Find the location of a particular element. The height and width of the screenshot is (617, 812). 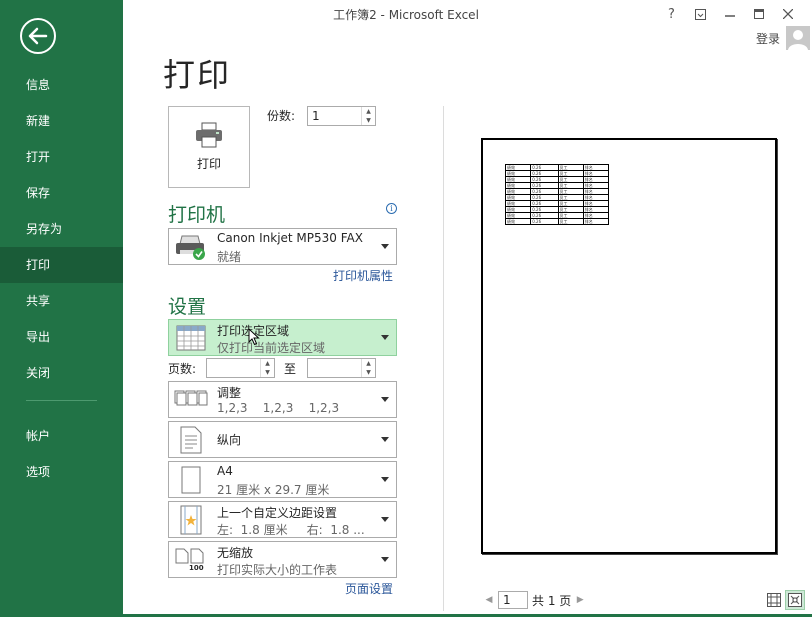

printer-name: Canon Inkjet MP530 FAX is located at coordinates (290, 238).